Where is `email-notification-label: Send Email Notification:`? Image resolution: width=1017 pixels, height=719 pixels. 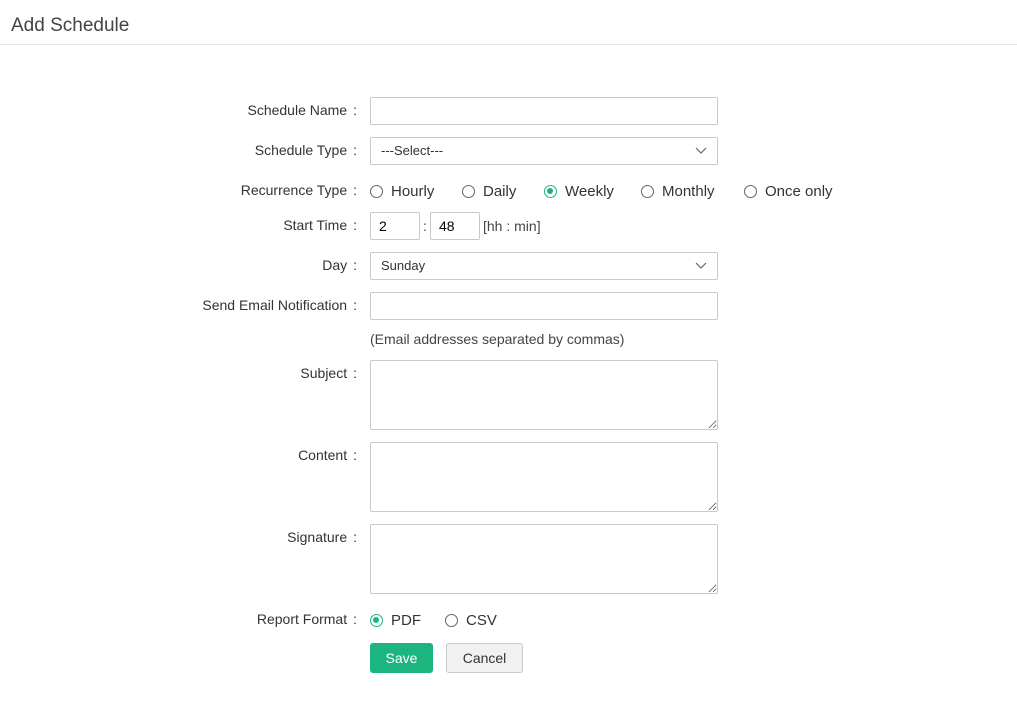
email-notification-label: Send Email Notification: is located at coordinates (279, 305).